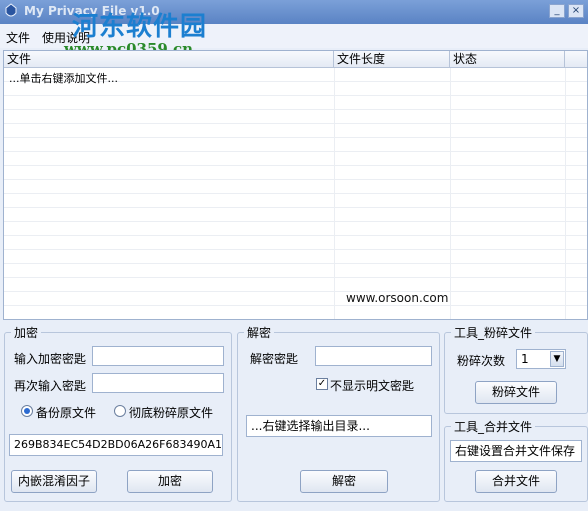 Image resolution: width=588 pixels, height=511 pixels. What do you see at coordinates (516, 451) in the screenshot?
I see `merge-save-field: 右键设置合并文件保存` at bounding box center [516, 451].